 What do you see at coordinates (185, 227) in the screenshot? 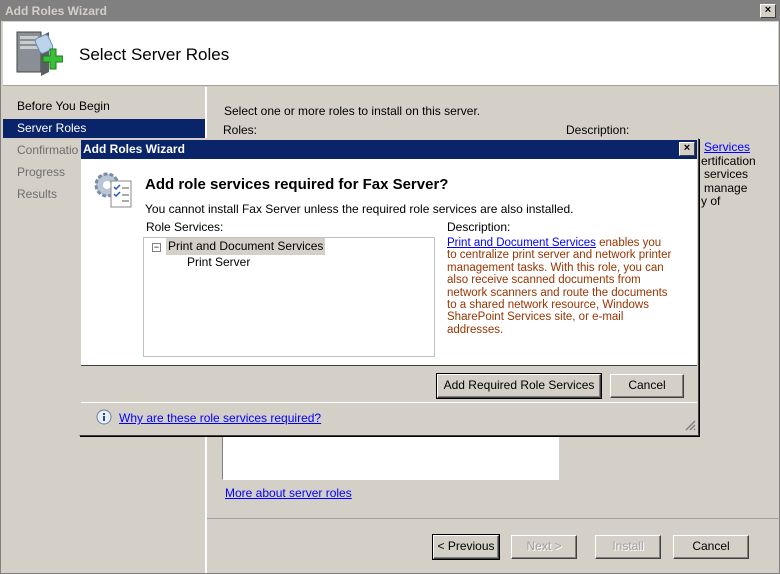
I see `role-services-label: Role Services:` at bounding box center [185, 227].